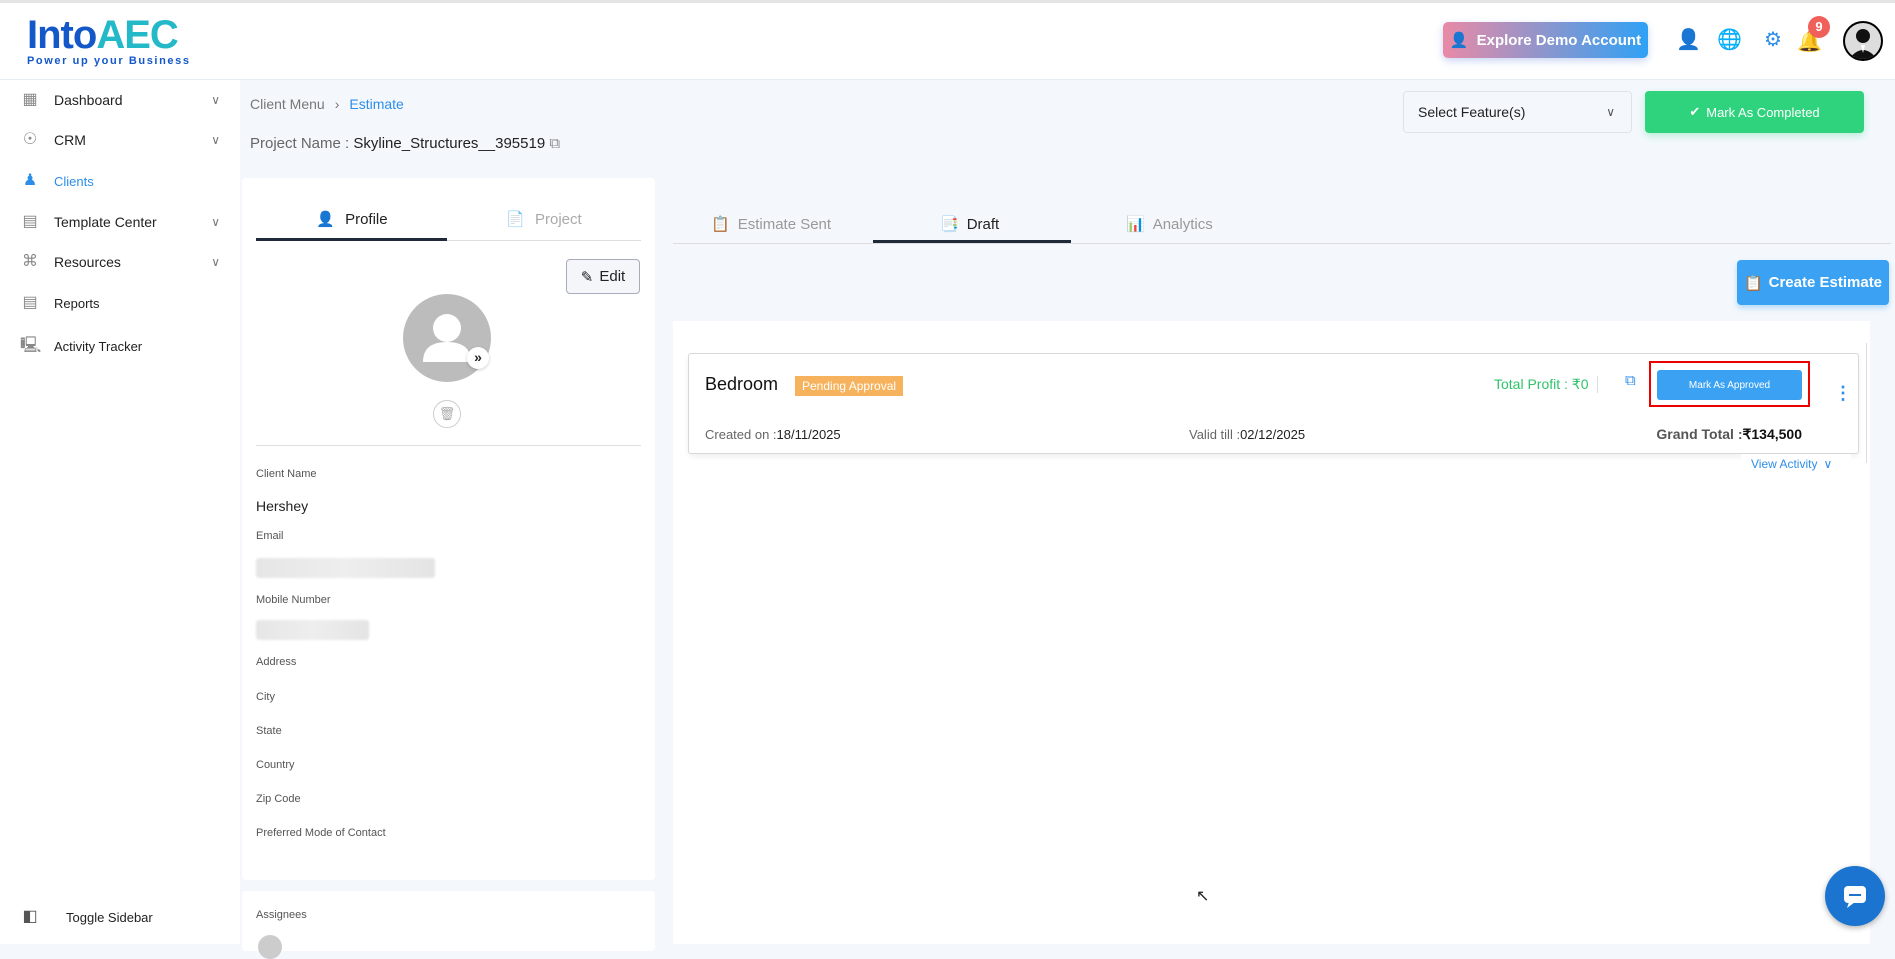 The image size is (1895, 959). What do you see at coordinates (120, 181) in the screenshot?
I see `sidebar-item-clients: ♟ Clients` at bounding box center [120, 181].